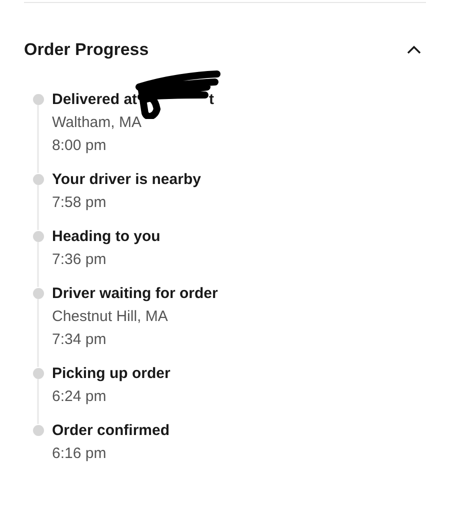  Describe the element at coordinates (80, 454) in the screenshot. I see `step-detail: 6:16 pm` at that location.